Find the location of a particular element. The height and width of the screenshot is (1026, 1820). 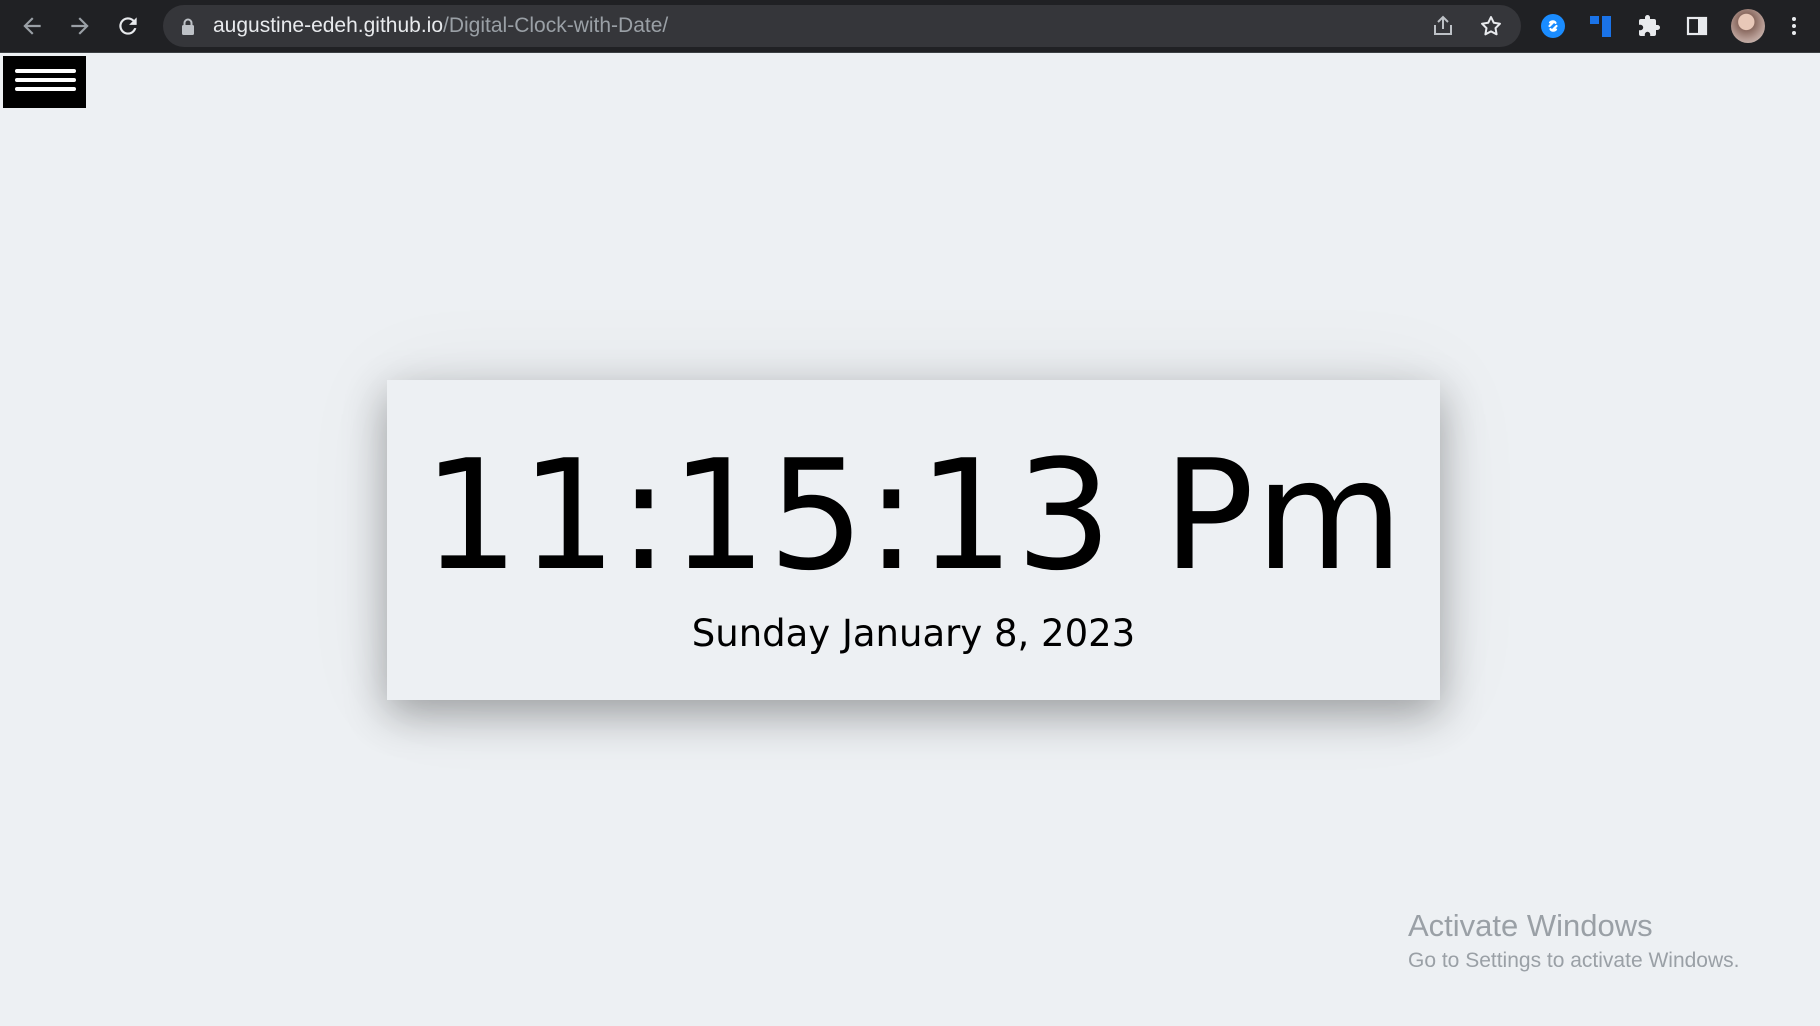

trello-extension-icon is located at coordinates (1600, 26).